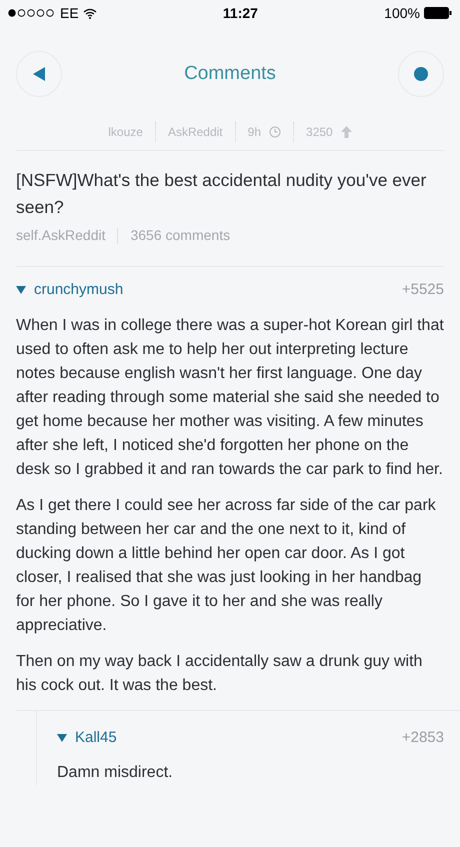  I want to click on status-time: 11:27, so click(240, 13).